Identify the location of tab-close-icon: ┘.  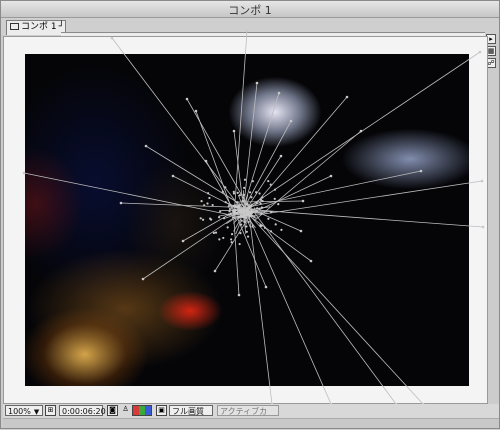
(61, 27).